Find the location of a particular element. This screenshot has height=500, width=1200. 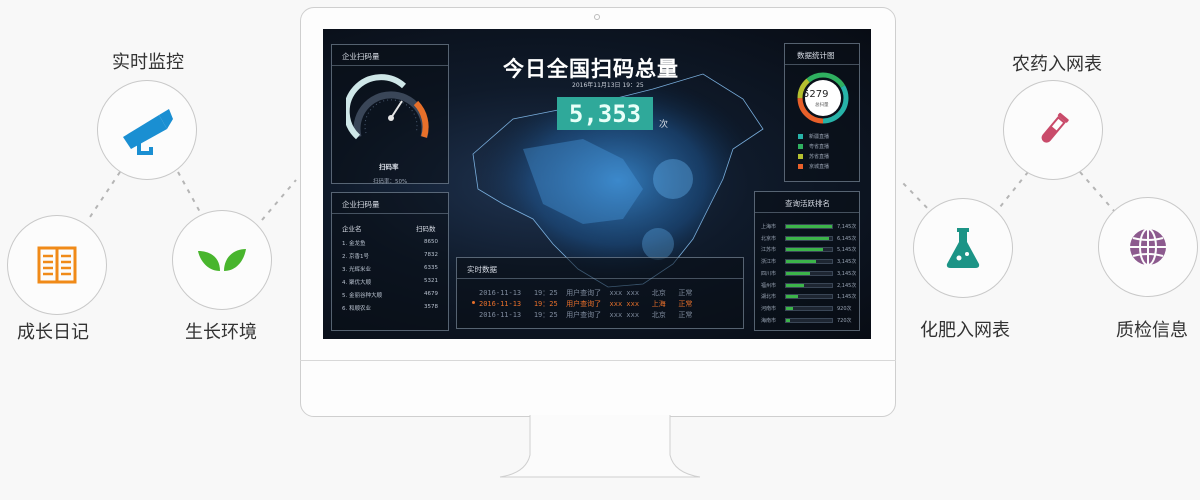

company-row-count: 5321 is located at coordinates (431, 281).